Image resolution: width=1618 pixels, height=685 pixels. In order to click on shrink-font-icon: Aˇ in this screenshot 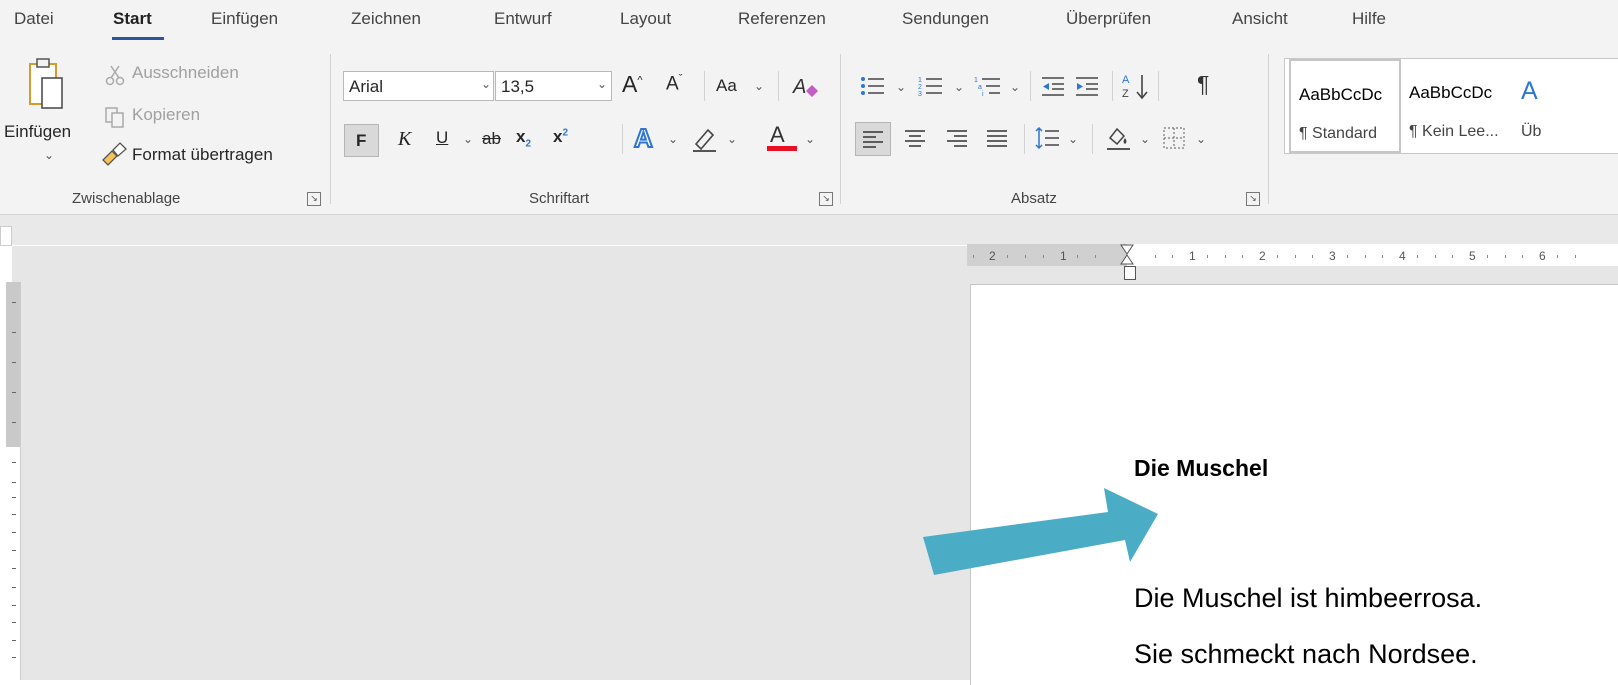, I will do `click(674, 84)`.